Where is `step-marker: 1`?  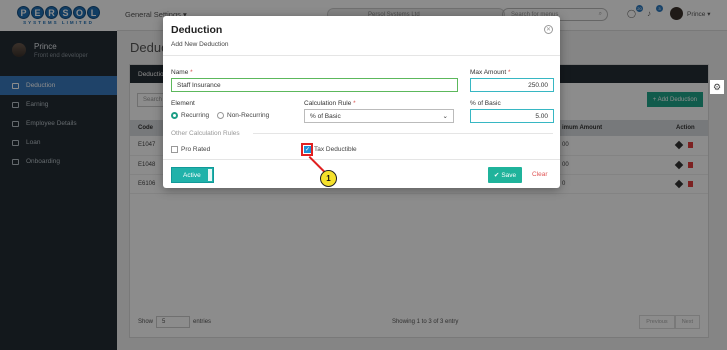 step-marker: 1 is located at coordinates (328, 178).